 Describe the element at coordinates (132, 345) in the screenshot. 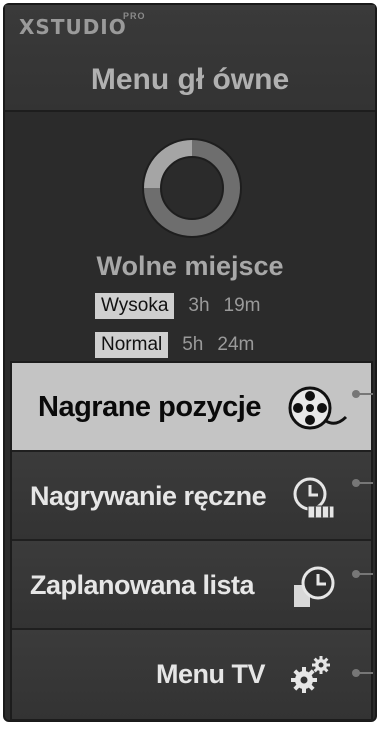

I see `quality-badge: Normal` at that location.